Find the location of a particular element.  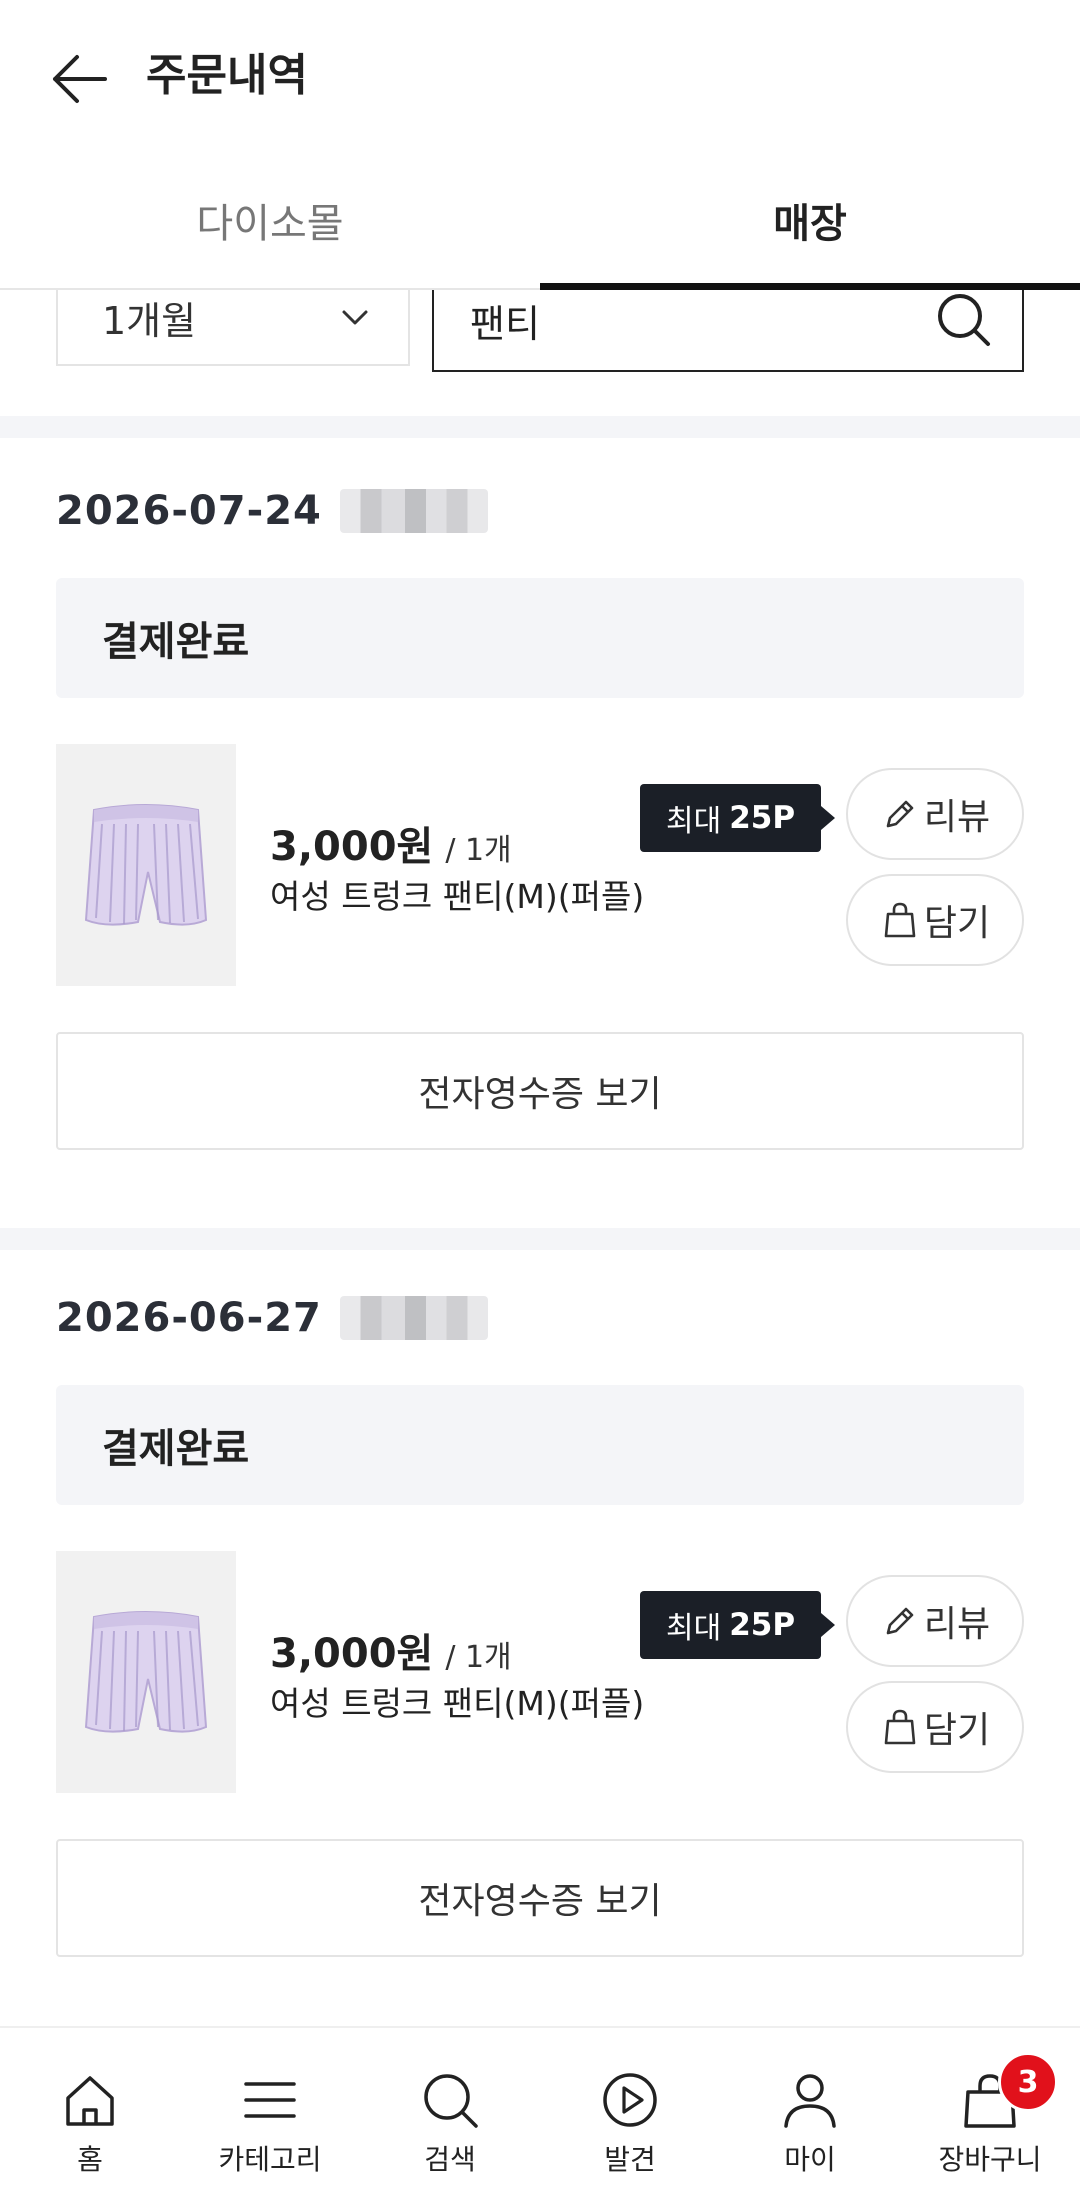

nav-item-search: 검색 is located at coordinates (450, 2115).